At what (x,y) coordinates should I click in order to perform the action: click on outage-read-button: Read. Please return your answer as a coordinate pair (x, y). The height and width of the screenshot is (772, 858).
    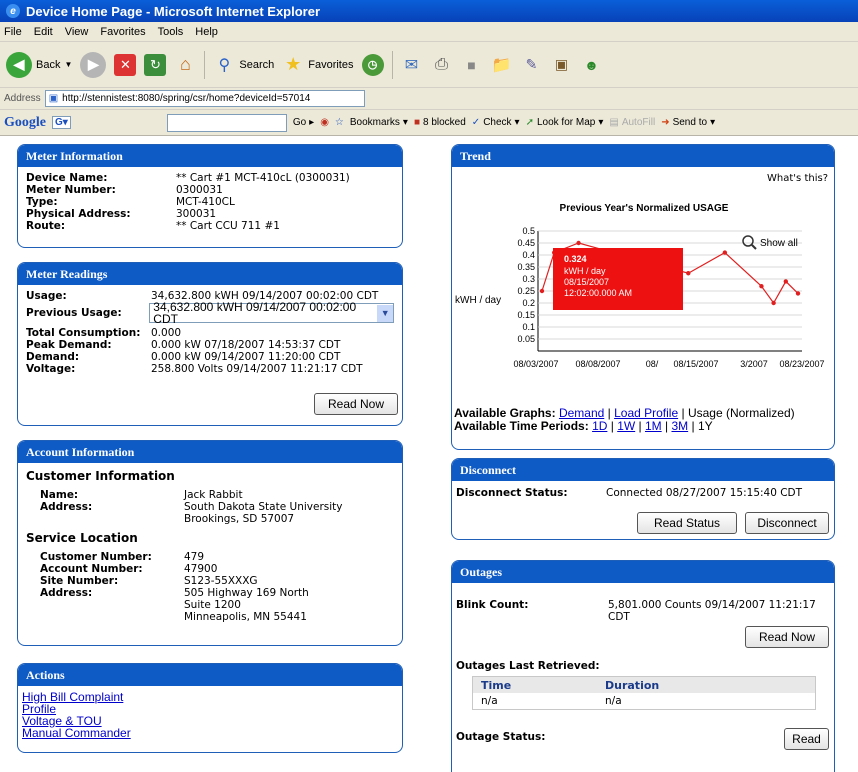
    Looking at the image, I should click on (806, 739).